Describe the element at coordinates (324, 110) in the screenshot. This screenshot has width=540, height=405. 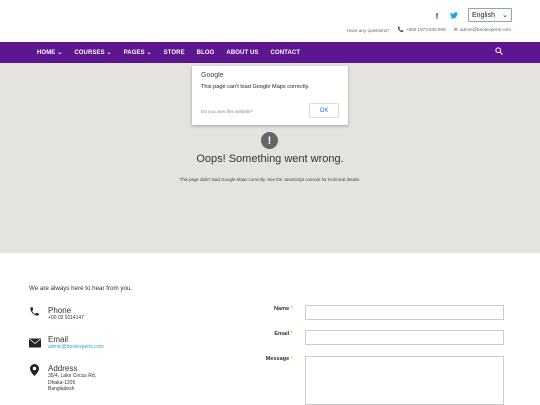
I see `ok-button: OK` at that location.